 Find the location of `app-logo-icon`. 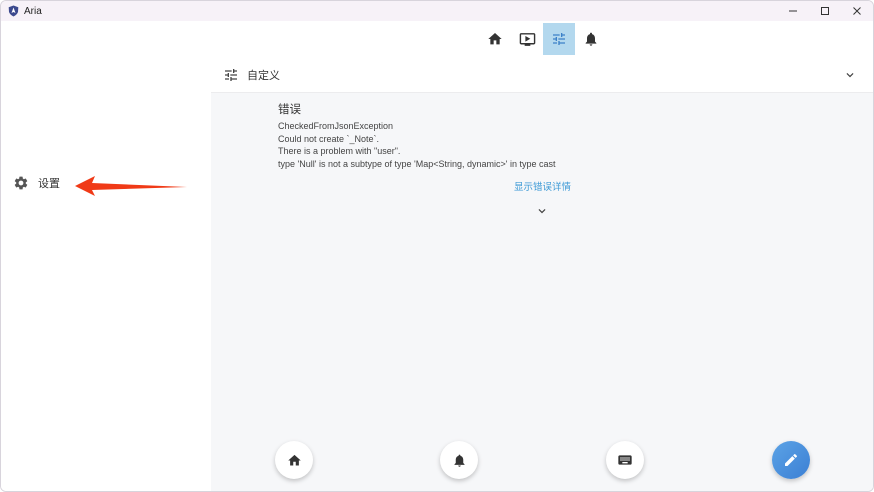

app-logo-icon is located at coordinates (13, 11).